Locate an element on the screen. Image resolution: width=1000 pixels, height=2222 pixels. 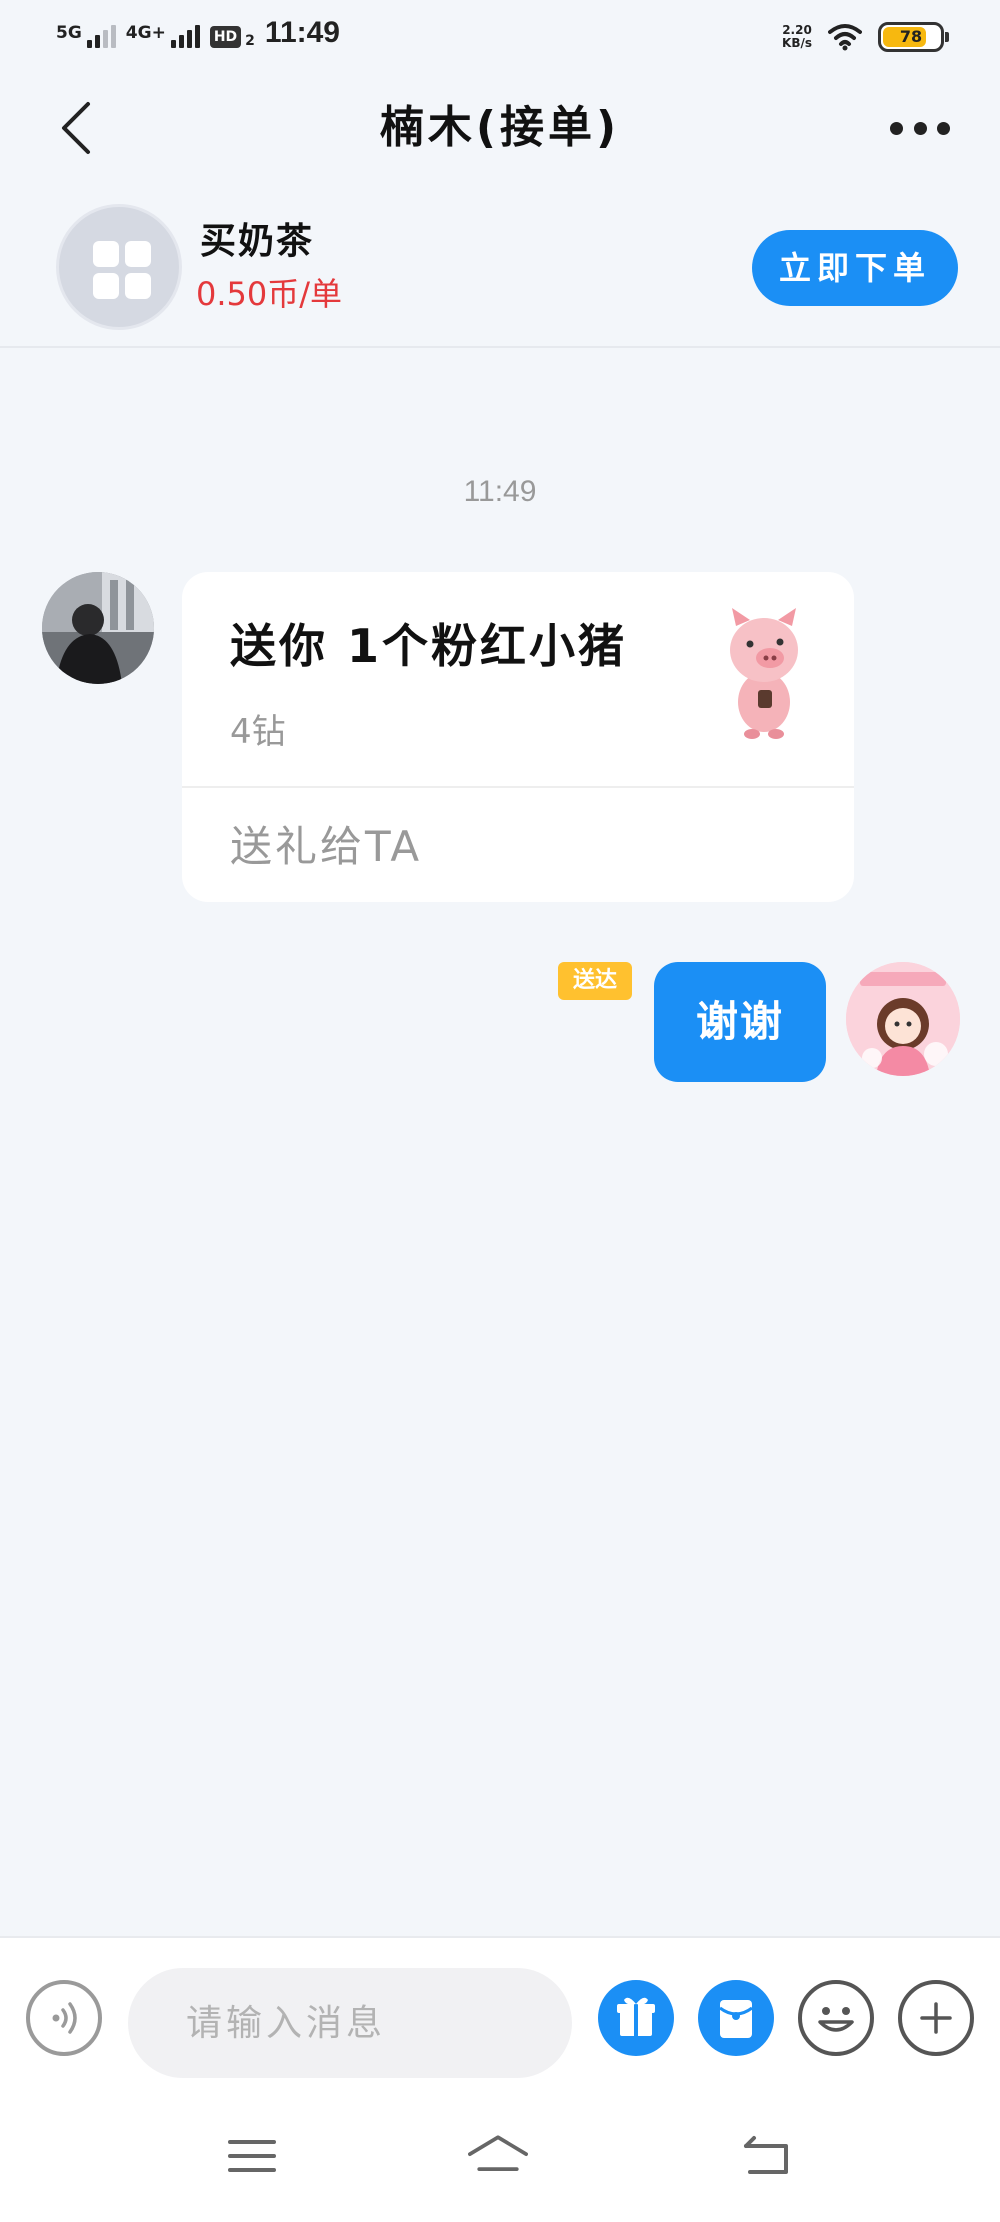
sent-message-bubble: 谢谢 is located at coordinates (740, 1022).